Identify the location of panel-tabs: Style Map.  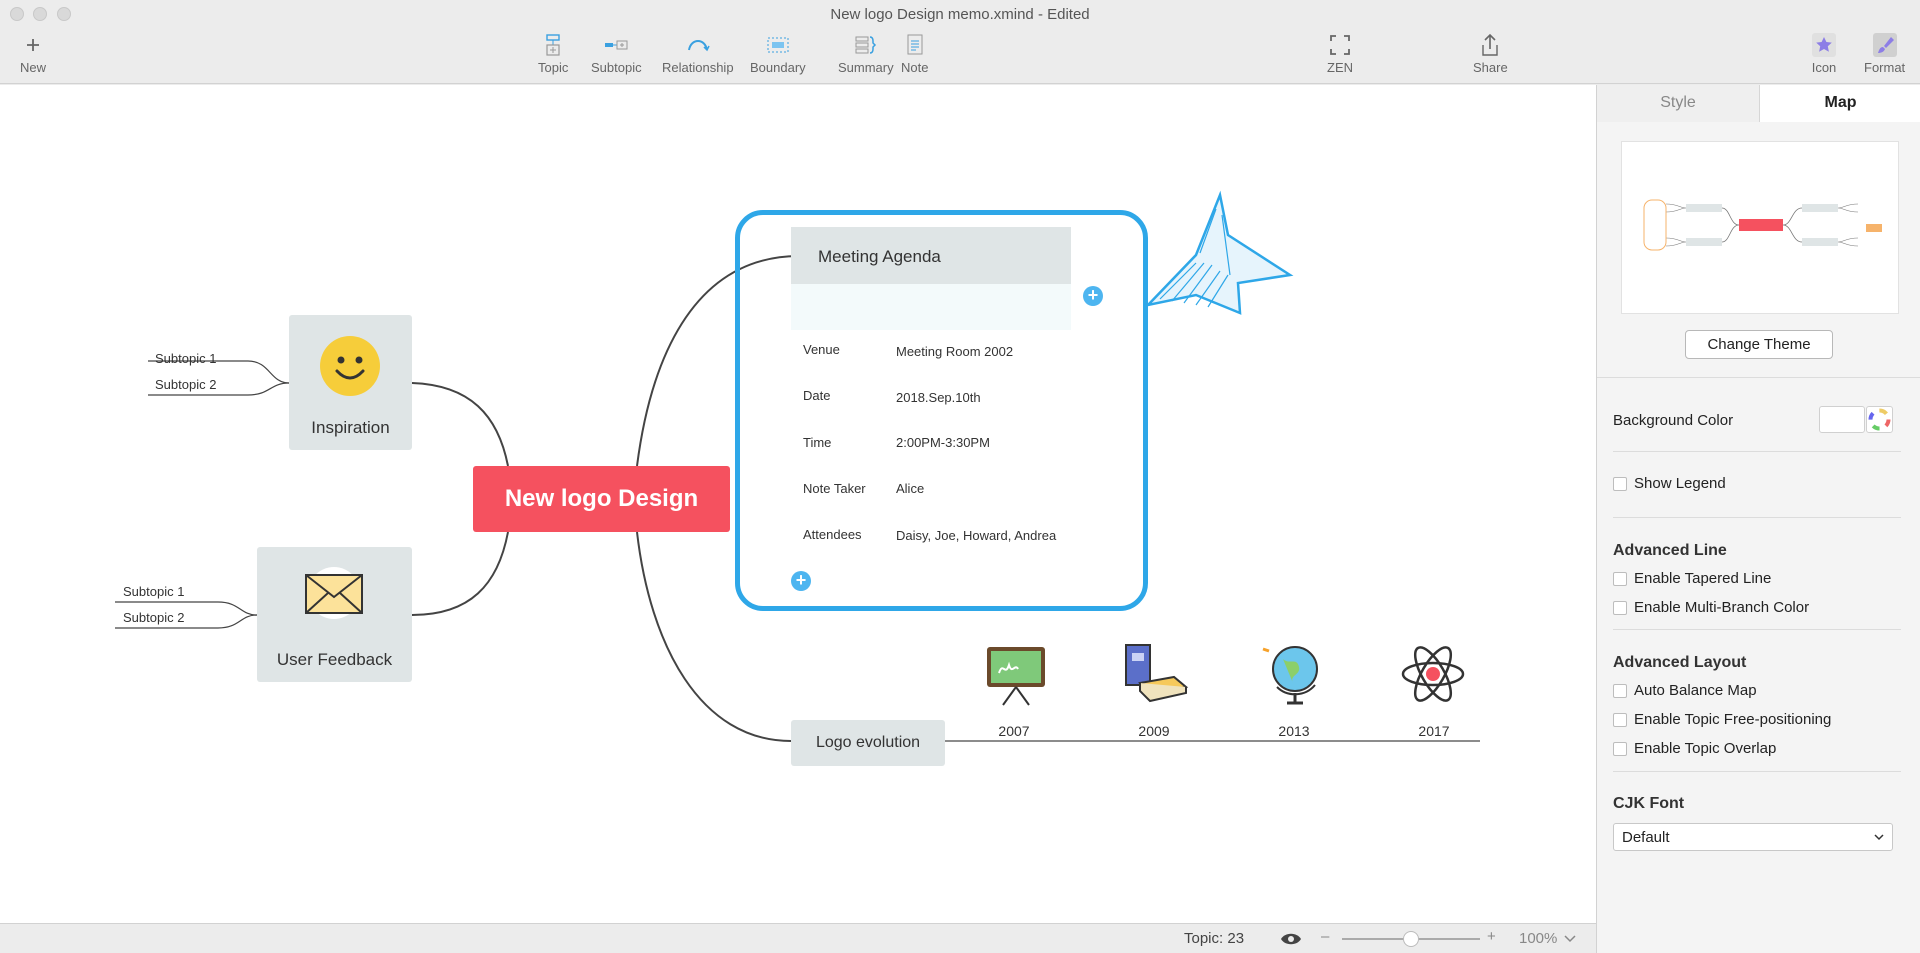
(1758, 103).